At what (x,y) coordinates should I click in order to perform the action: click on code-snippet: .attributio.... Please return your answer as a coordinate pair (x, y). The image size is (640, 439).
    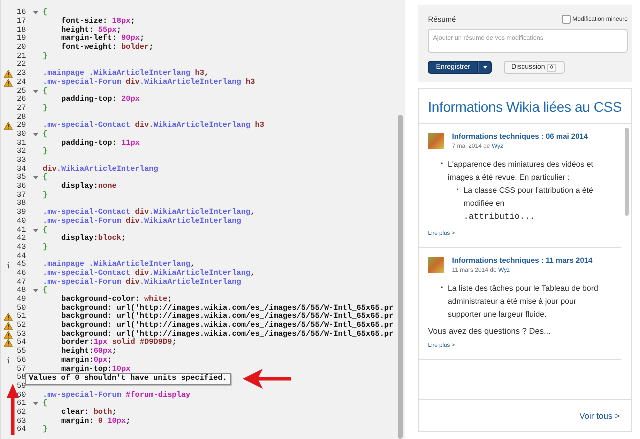
    Looking at the image, I should click on (500, 217).